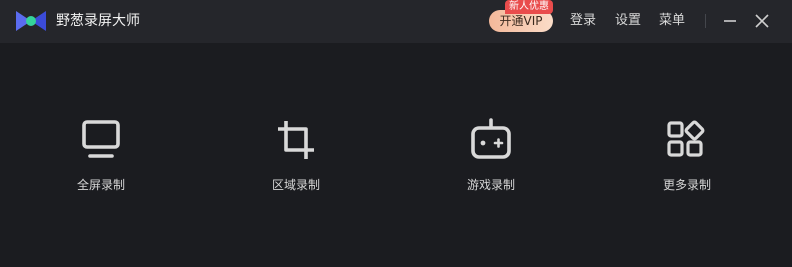  I want to click on monitor-icon, so click(101, 139).